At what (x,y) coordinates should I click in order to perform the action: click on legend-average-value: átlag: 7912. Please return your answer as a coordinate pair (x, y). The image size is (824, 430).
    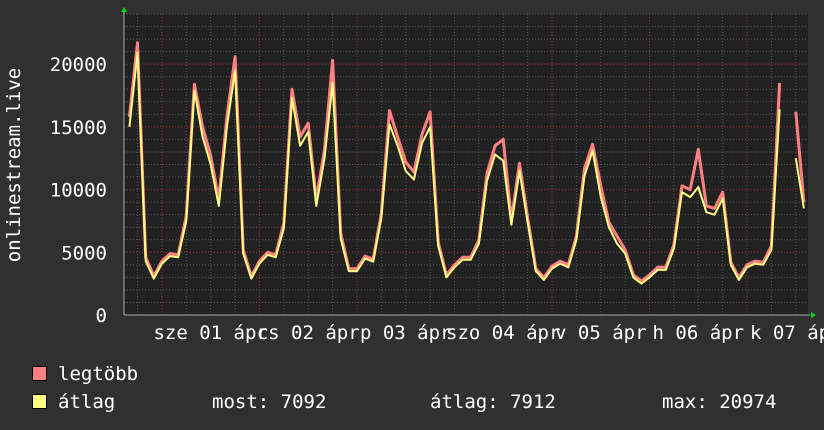
    Looking at the image, I should click on (493, 402).